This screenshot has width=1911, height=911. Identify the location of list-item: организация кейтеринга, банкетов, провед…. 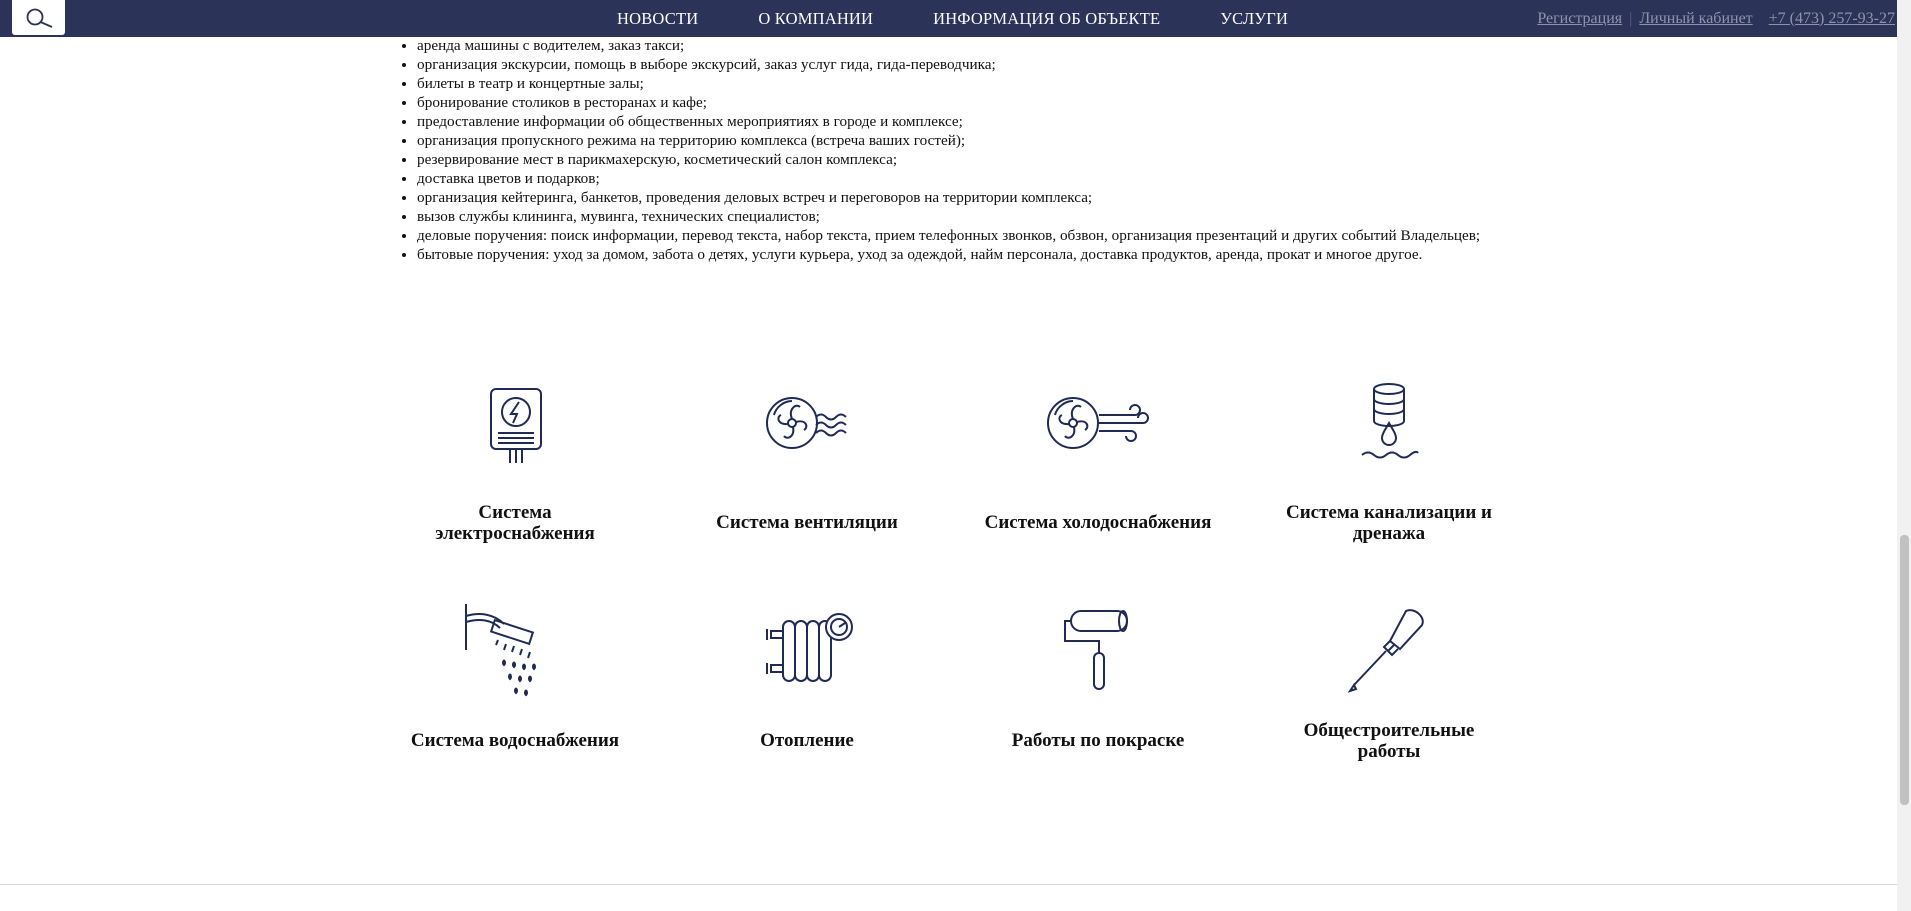
(987, 197).